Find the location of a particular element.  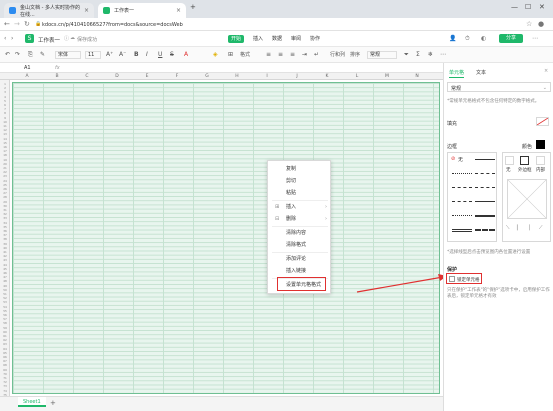

sheet-tab-active: Sheet1 is located at coordinates (32, 402).